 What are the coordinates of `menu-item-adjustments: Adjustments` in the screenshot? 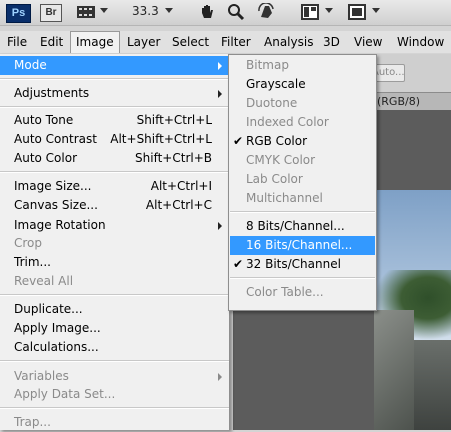 It's located at (114, 93).